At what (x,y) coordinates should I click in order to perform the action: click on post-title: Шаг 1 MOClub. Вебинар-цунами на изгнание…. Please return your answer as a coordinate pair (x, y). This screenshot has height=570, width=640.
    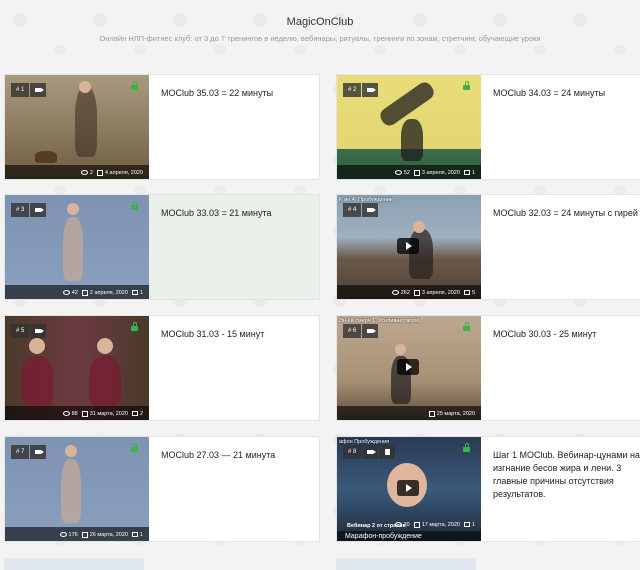
    Looking at the image, I should click on (566, 475).